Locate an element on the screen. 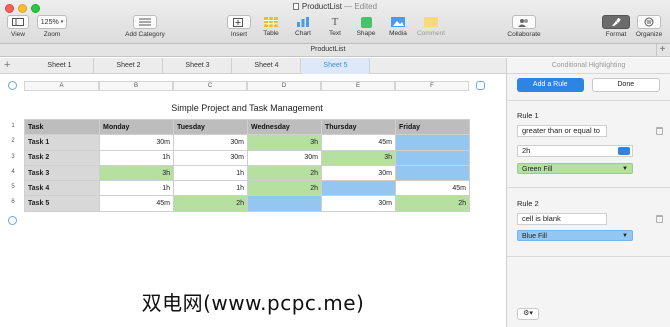 The image size is (670, 327). header-cell: Friday is located at coordinates (432, 127).